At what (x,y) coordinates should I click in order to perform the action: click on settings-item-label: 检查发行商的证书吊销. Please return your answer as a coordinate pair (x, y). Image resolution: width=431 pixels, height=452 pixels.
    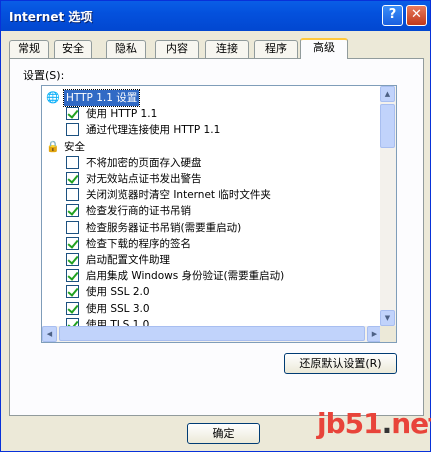
    Looking at the image, I should click on (138, 211).